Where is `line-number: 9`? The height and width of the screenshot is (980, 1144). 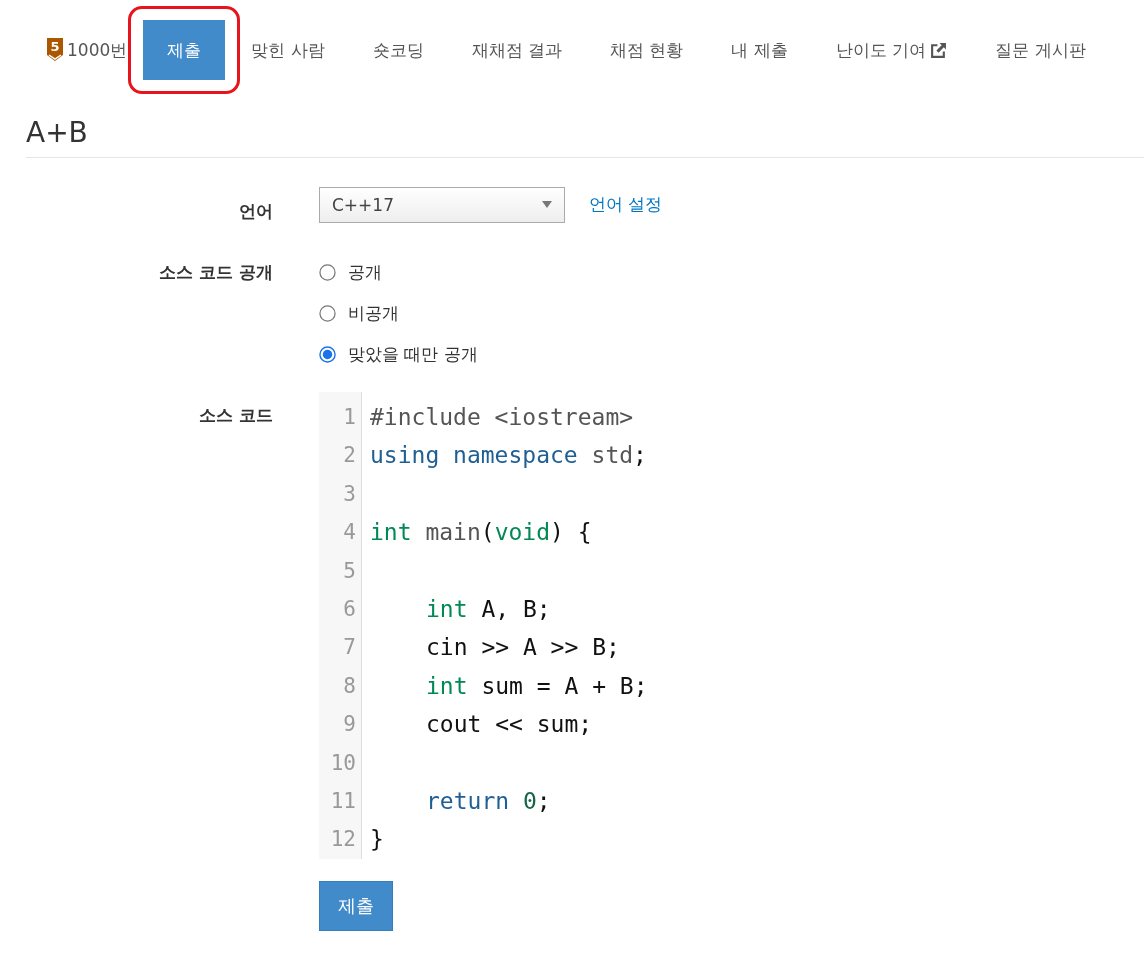 line-number: 9 is located at coordinates (349, 725).